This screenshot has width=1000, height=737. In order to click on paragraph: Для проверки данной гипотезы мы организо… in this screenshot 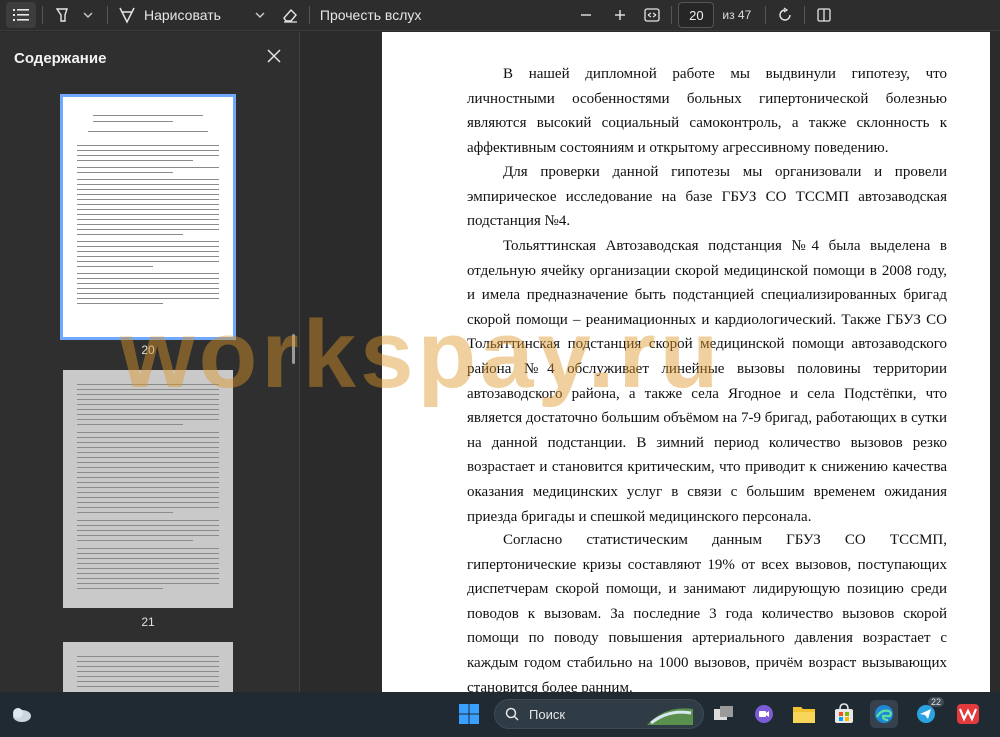, I will do `click(707, 197)`.